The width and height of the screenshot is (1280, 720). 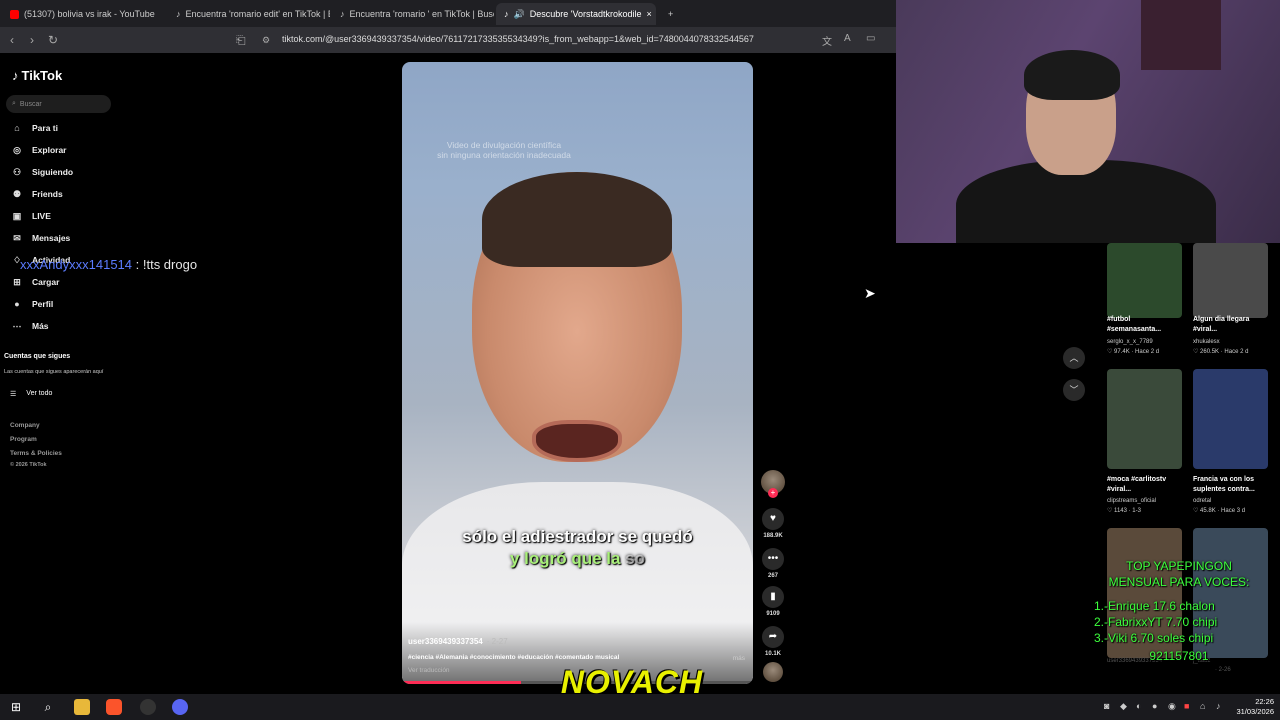 What do you see at coordinates (1074, 358) in the screenshot?
I see `previous-video-button: ︿` at bounding box center [1074, 358].